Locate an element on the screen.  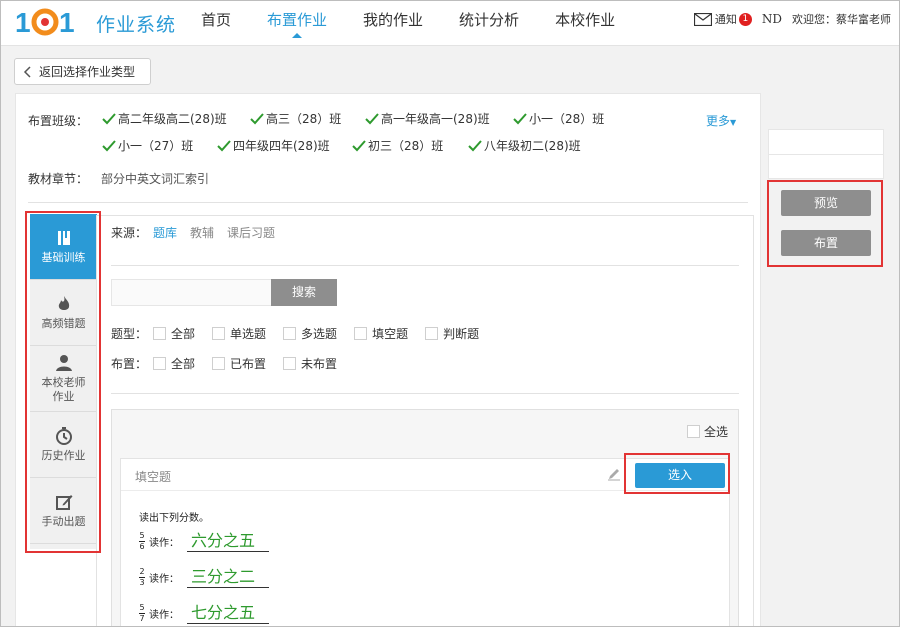
class-checkbox: 高一年级高一(28)班 is located at coordinates (427, 118).